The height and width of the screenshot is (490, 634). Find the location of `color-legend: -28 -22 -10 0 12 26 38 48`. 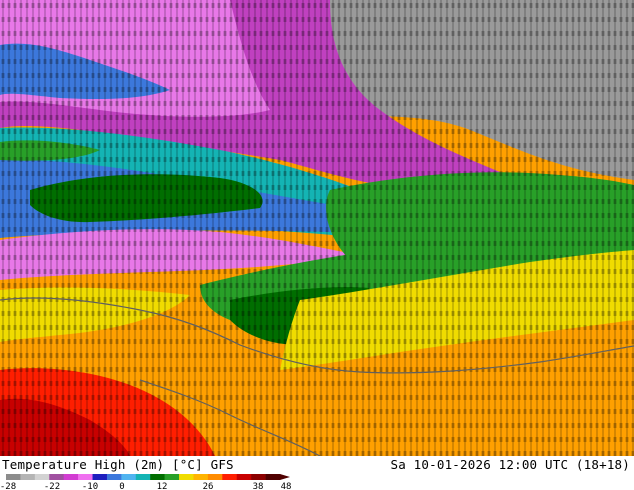

color-legend: -28 -22 -10 0 12 26 38 48 is located at coordinates (145, 482).